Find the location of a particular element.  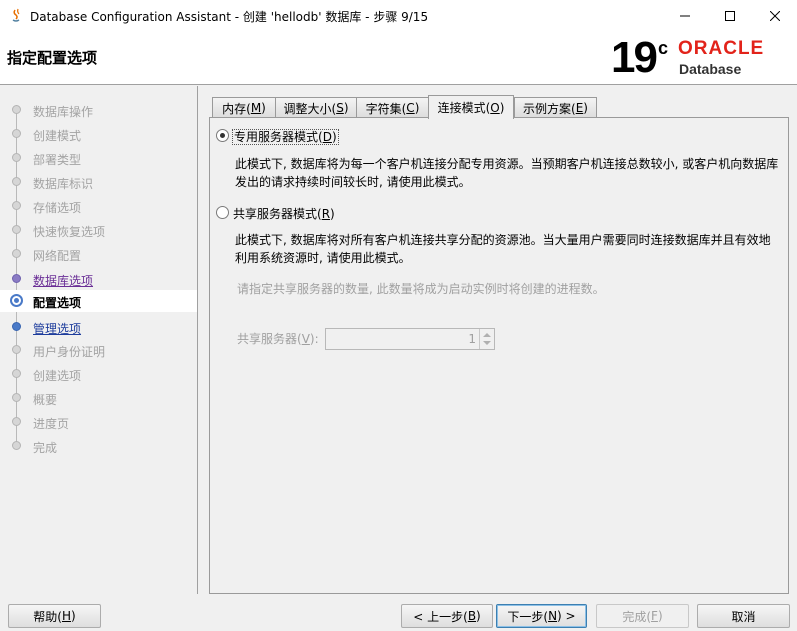

nav-step-database-operation: 数据库操作 is located at coordinates (98, 110).